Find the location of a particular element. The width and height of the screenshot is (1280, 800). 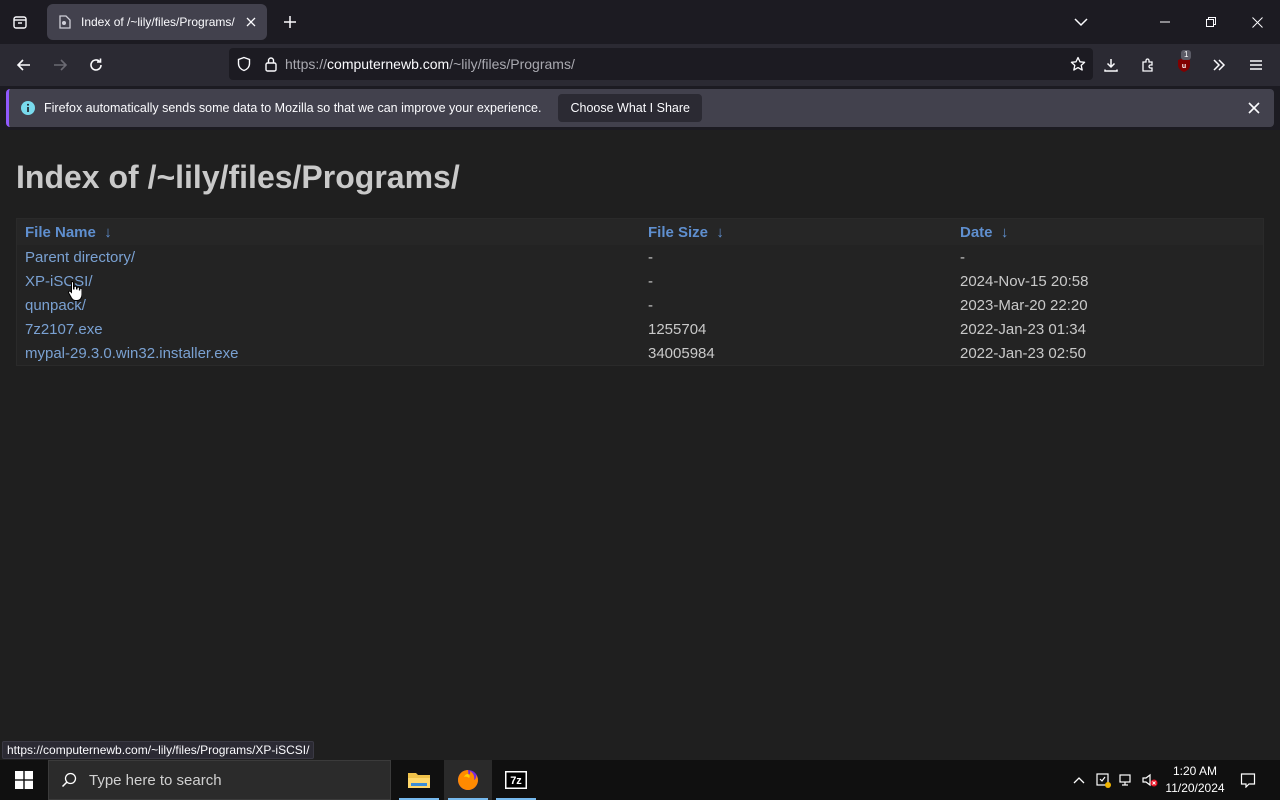

extensions-button is located at coordinates (1148, 65).